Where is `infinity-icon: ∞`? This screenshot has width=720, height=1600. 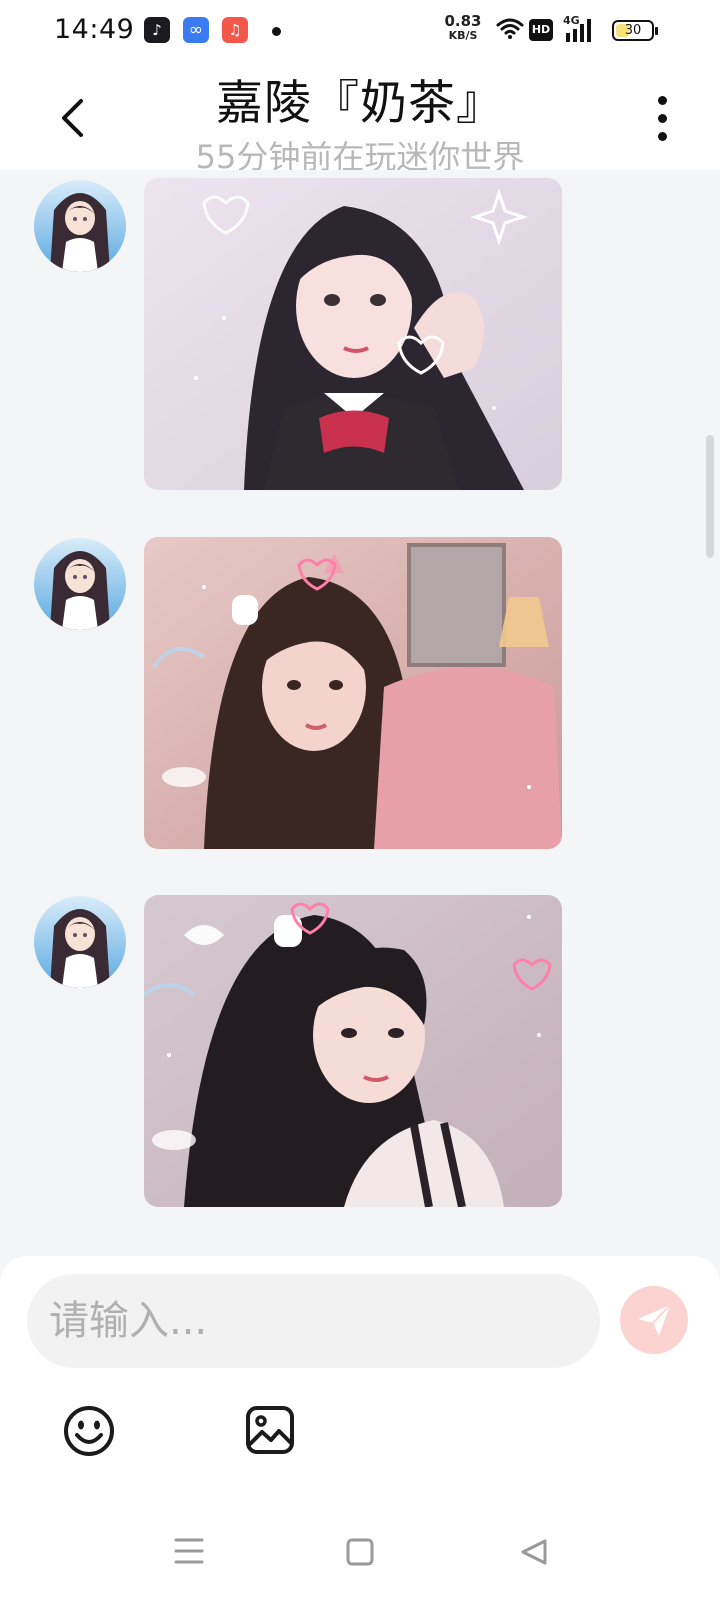 infinity-icon: ∞ is located at coordinates (196, 30).